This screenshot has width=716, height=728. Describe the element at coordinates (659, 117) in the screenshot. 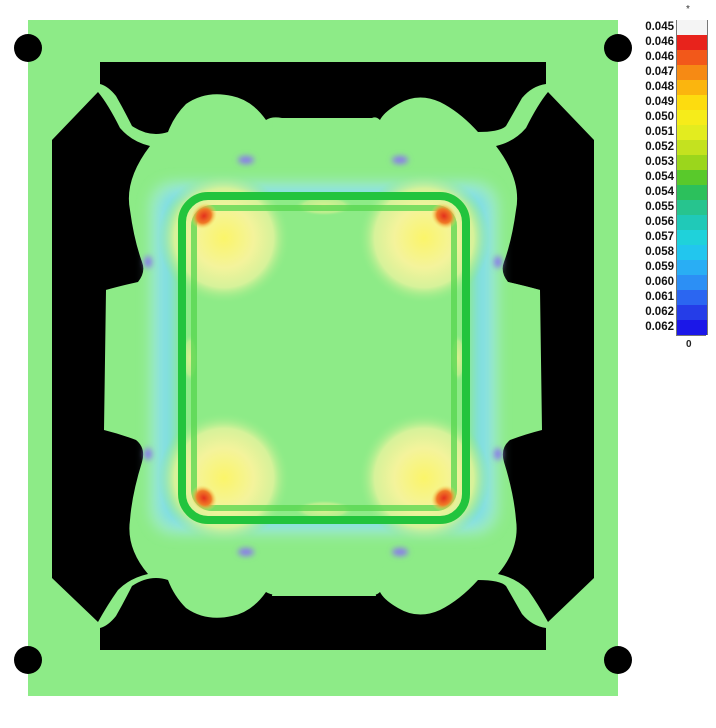

I see `legend-value-6: 0.050` at that location.